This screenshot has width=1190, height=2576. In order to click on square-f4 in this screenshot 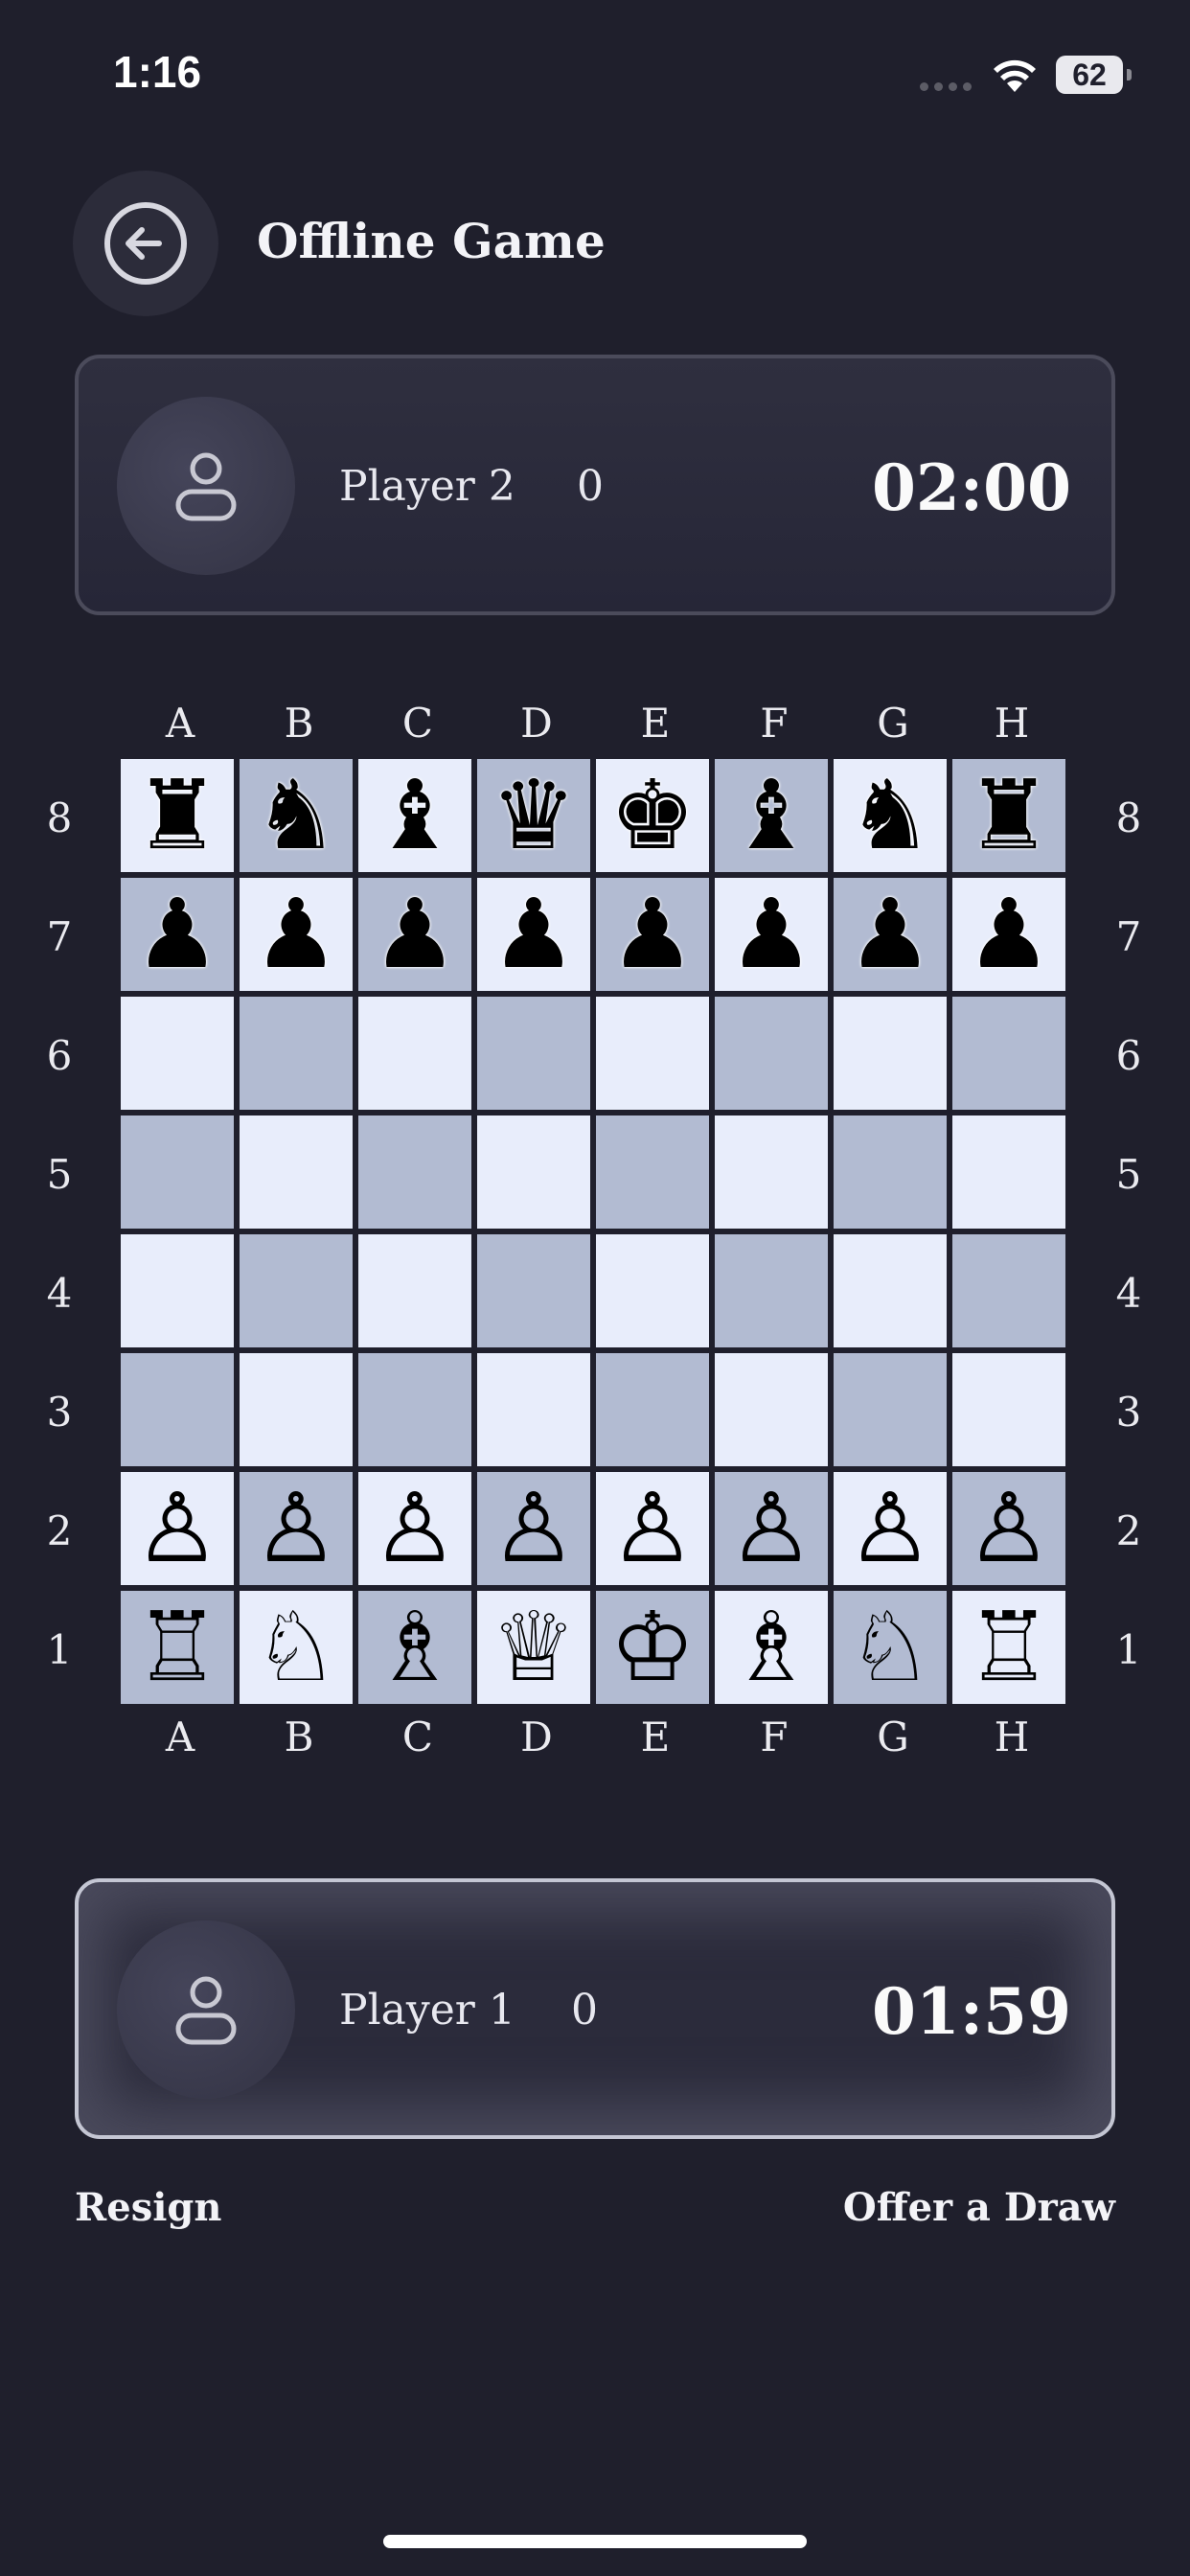, I will do `click(772, 1290)`.